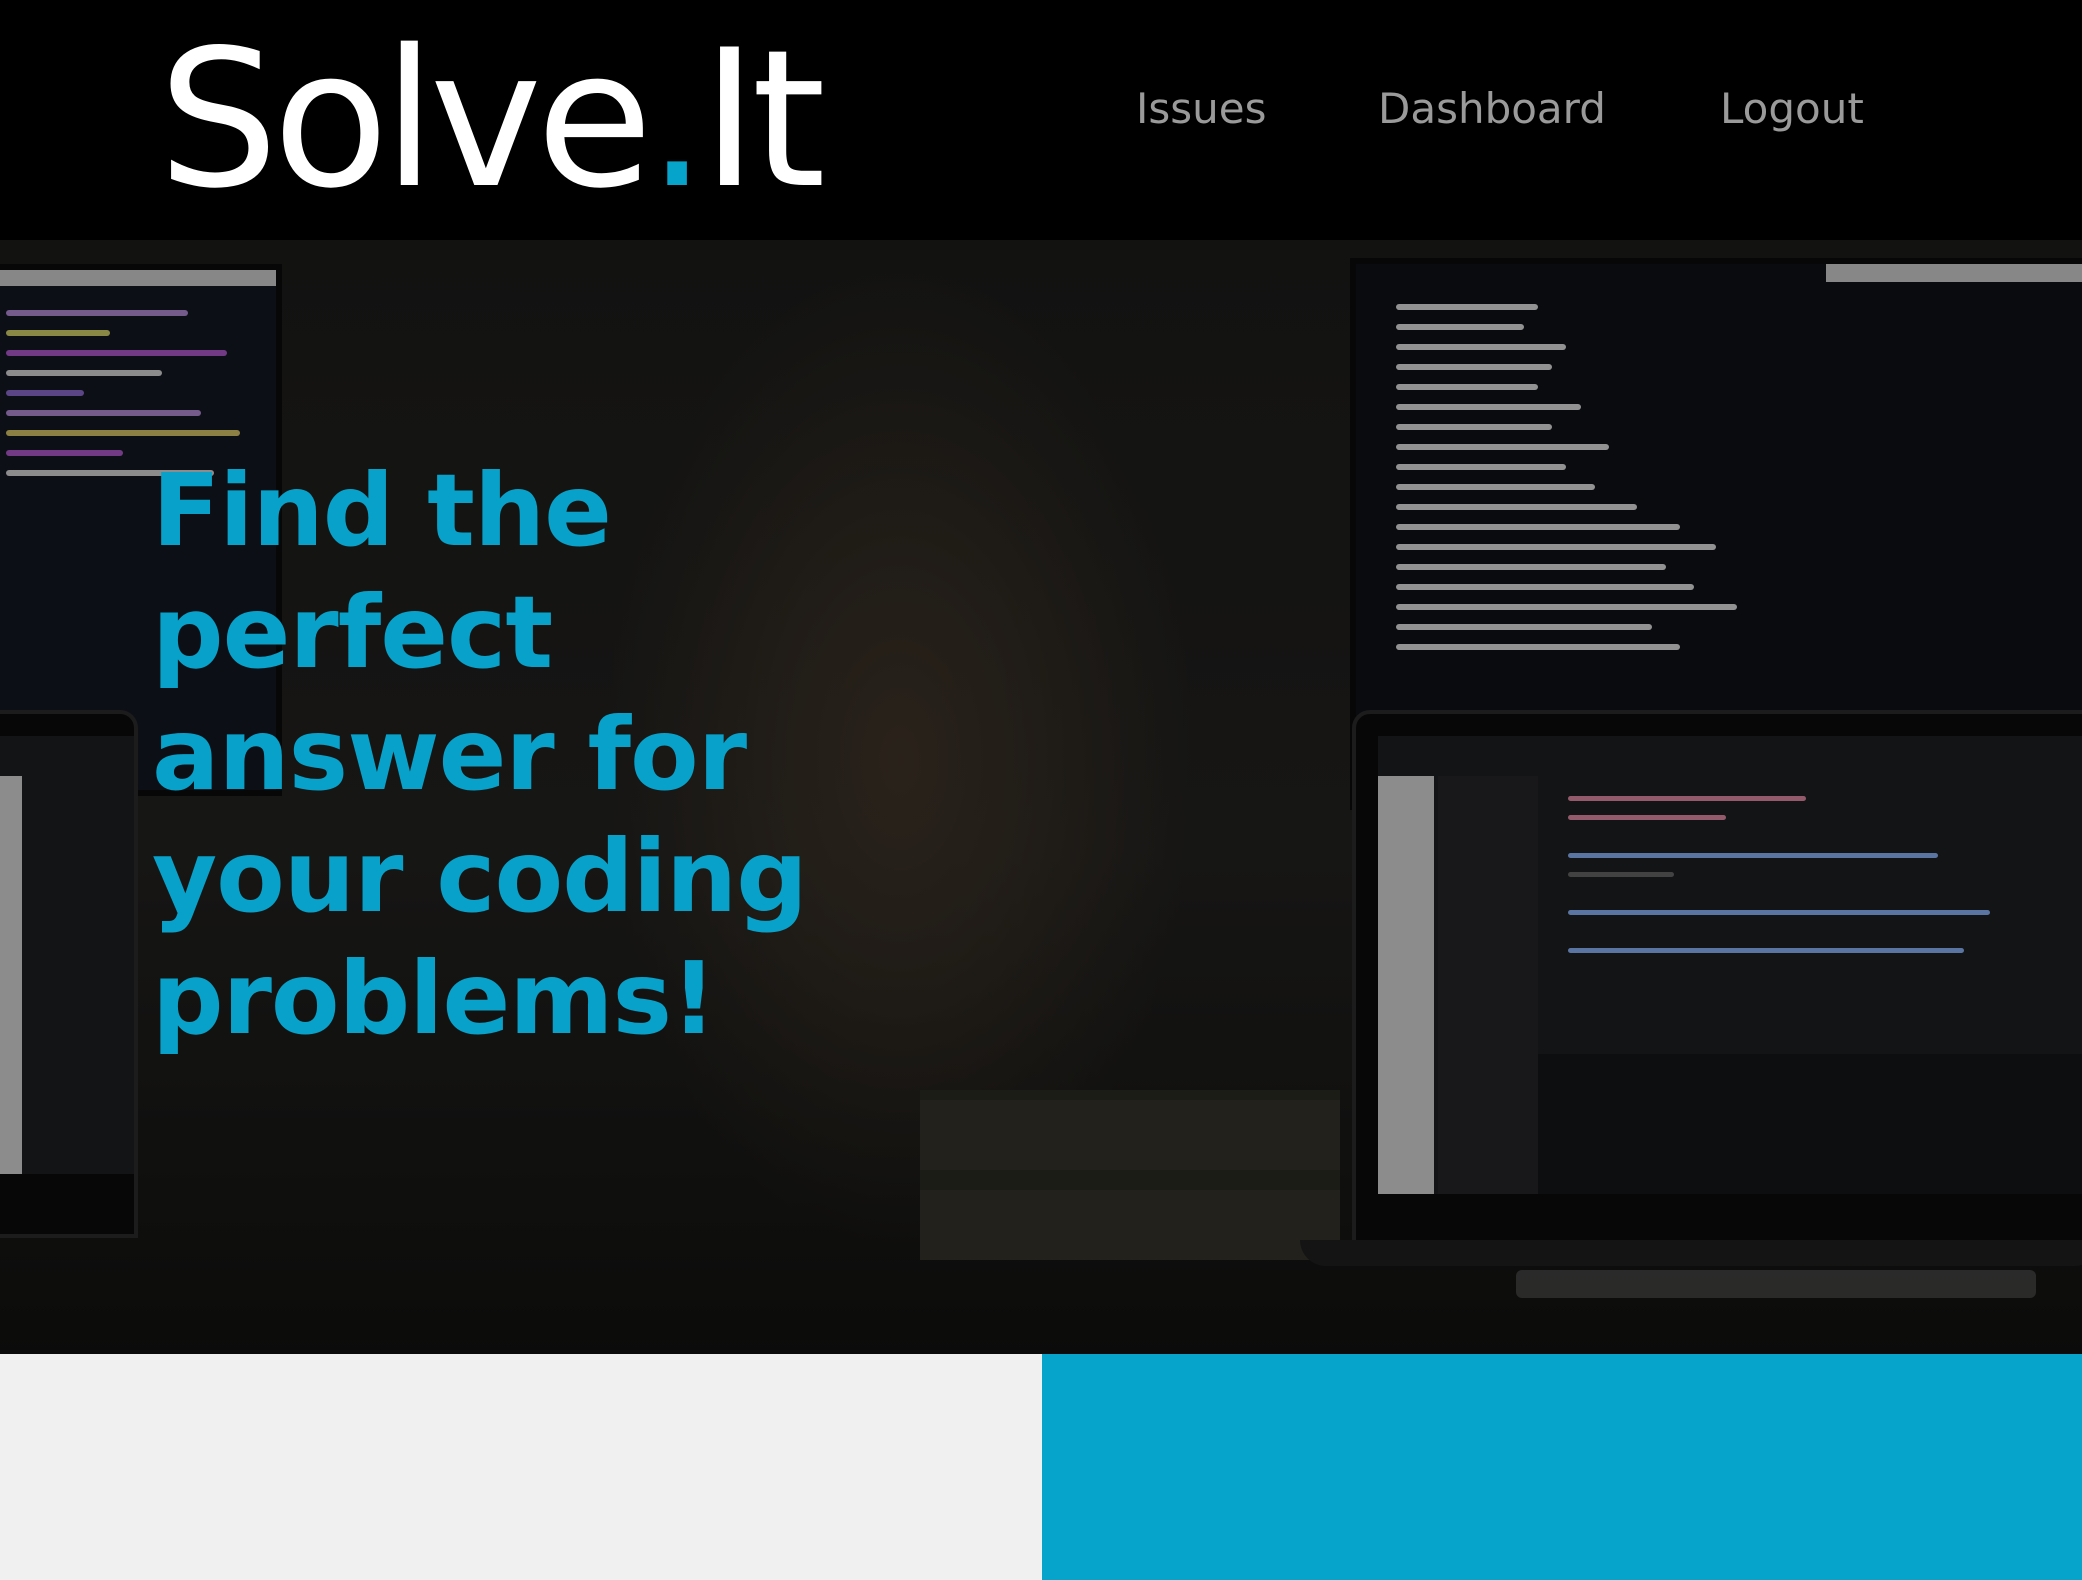  I want to click on hero-title-line: Find the, so click(382, 510).